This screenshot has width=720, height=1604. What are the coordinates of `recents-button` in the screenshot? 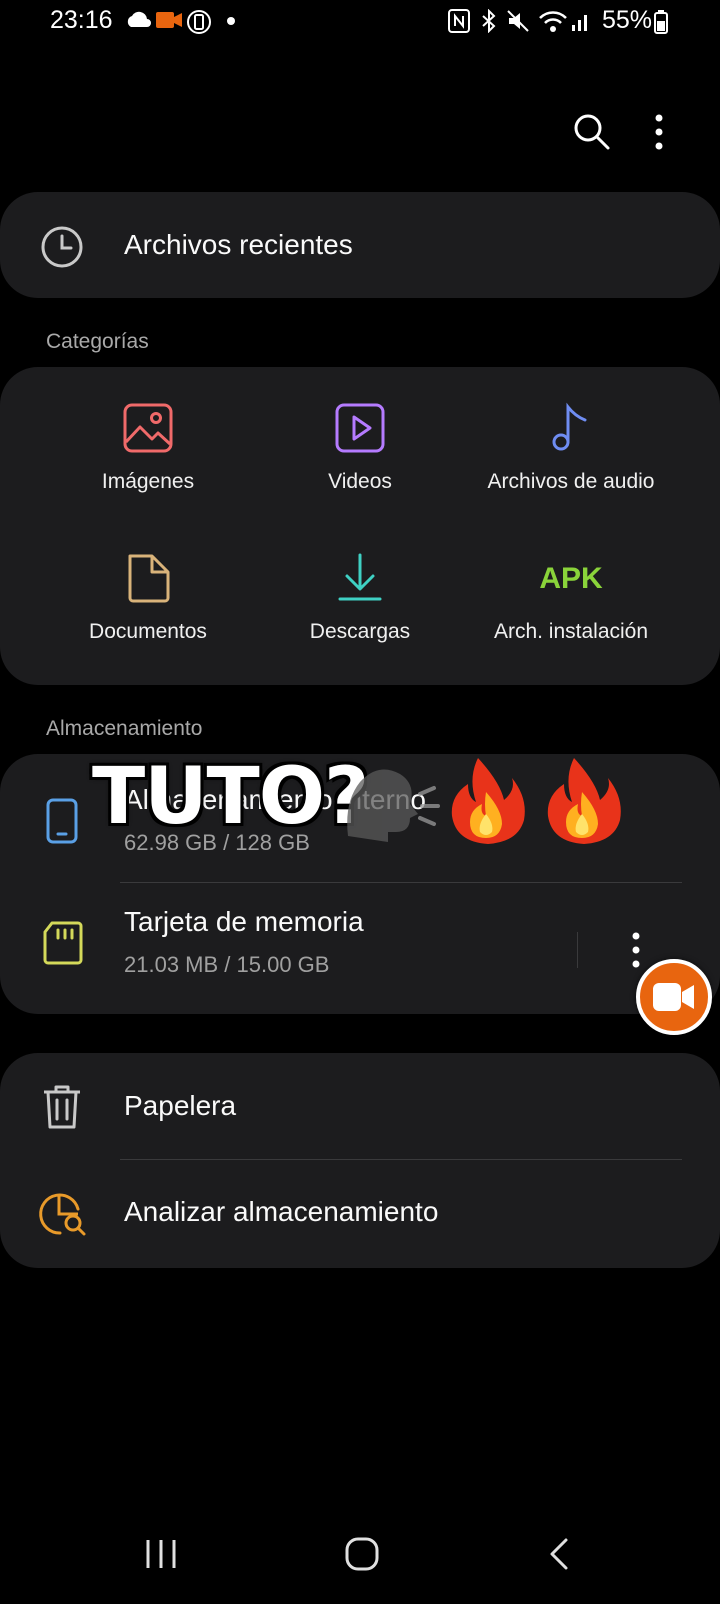 It's located at (161, 1554).